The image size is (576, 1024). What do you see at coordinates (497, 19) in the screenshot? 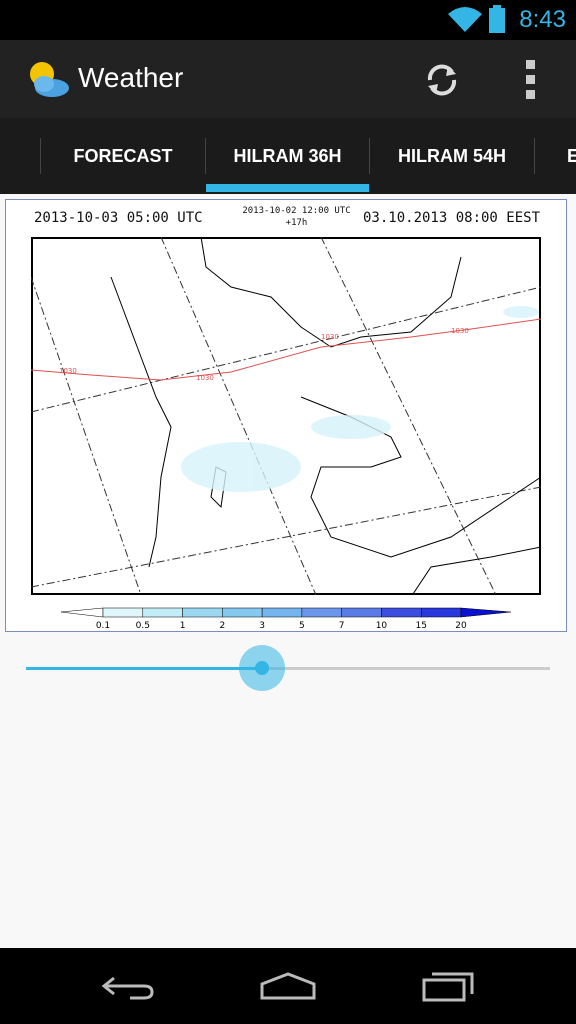
I see `battery-icon` at bounding box center [497, 19].